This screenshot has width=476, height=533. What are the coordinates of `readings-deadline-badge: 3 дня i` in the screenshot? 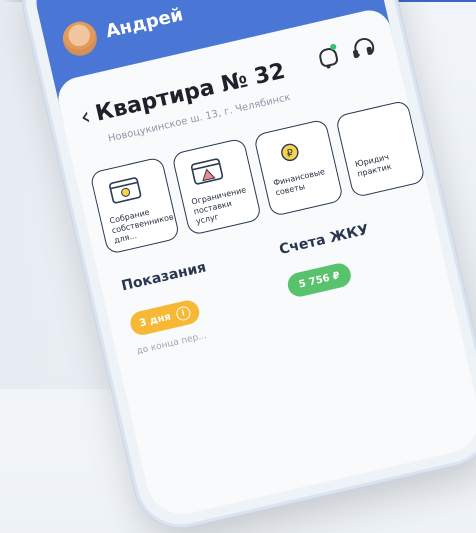 It's located at (165, 318).